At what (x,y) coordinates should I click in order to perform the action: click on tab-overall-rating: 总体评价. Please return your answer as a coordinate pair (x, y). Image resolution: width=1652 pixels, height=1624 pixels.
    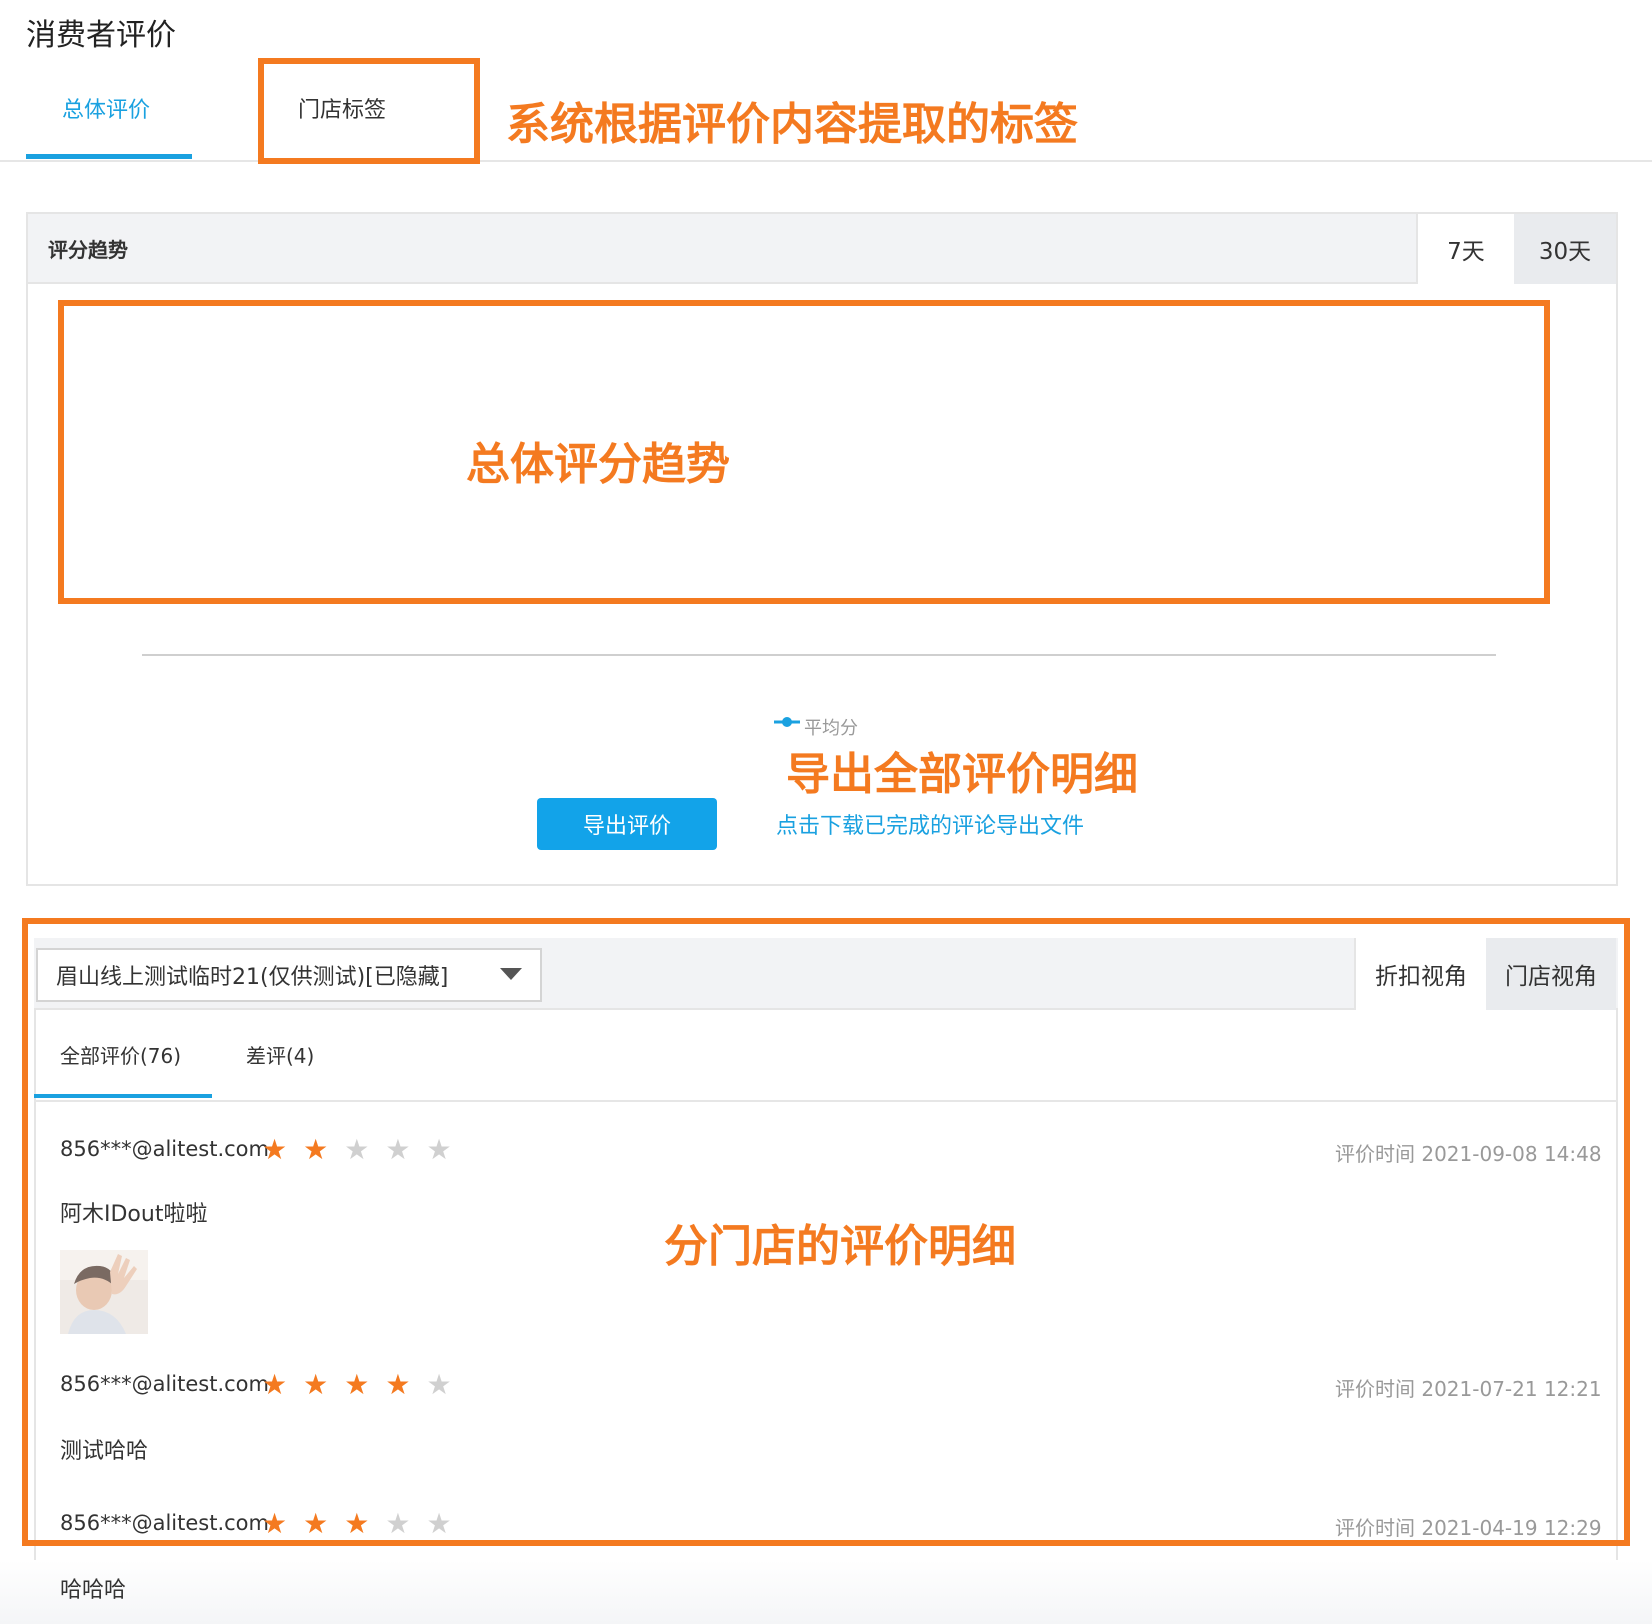
    Looking at the image, I should click on (106, 108).